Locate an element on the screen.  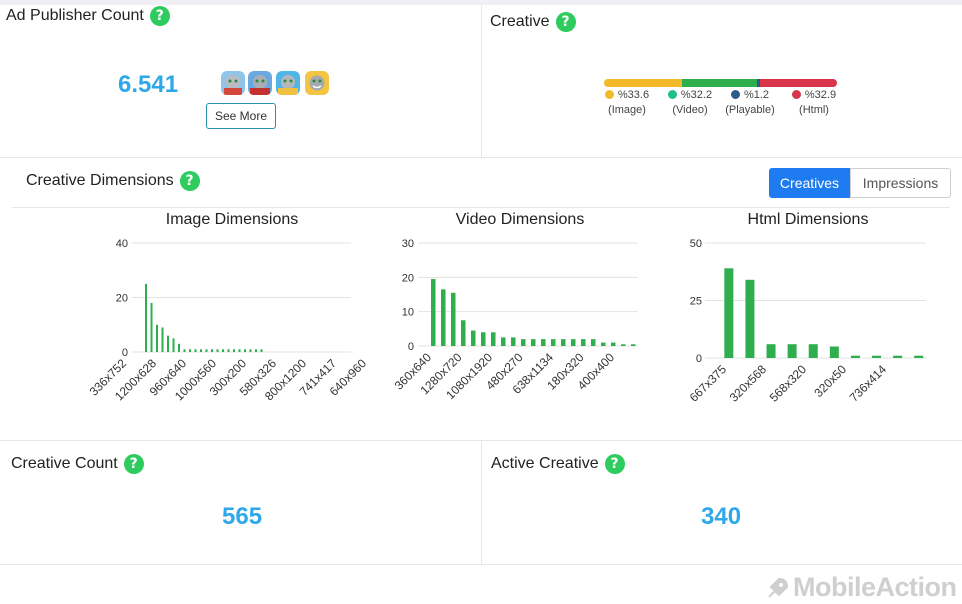
x-tick-label: 320x50 is located at coordinates (830, 381).